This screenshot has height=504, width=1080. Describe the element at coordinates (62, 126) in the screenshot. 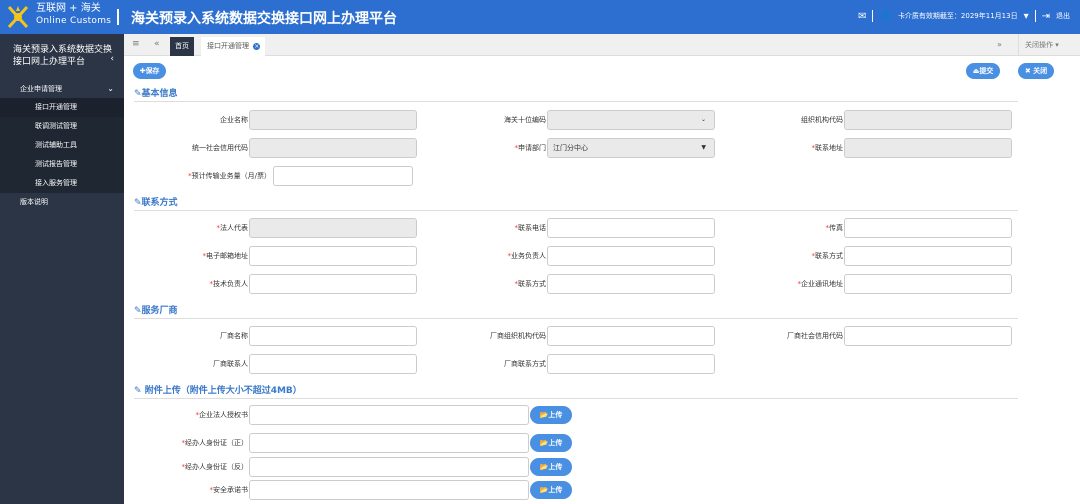

I see `sidebar-item-joint-test: 联调测试管理` at that location.